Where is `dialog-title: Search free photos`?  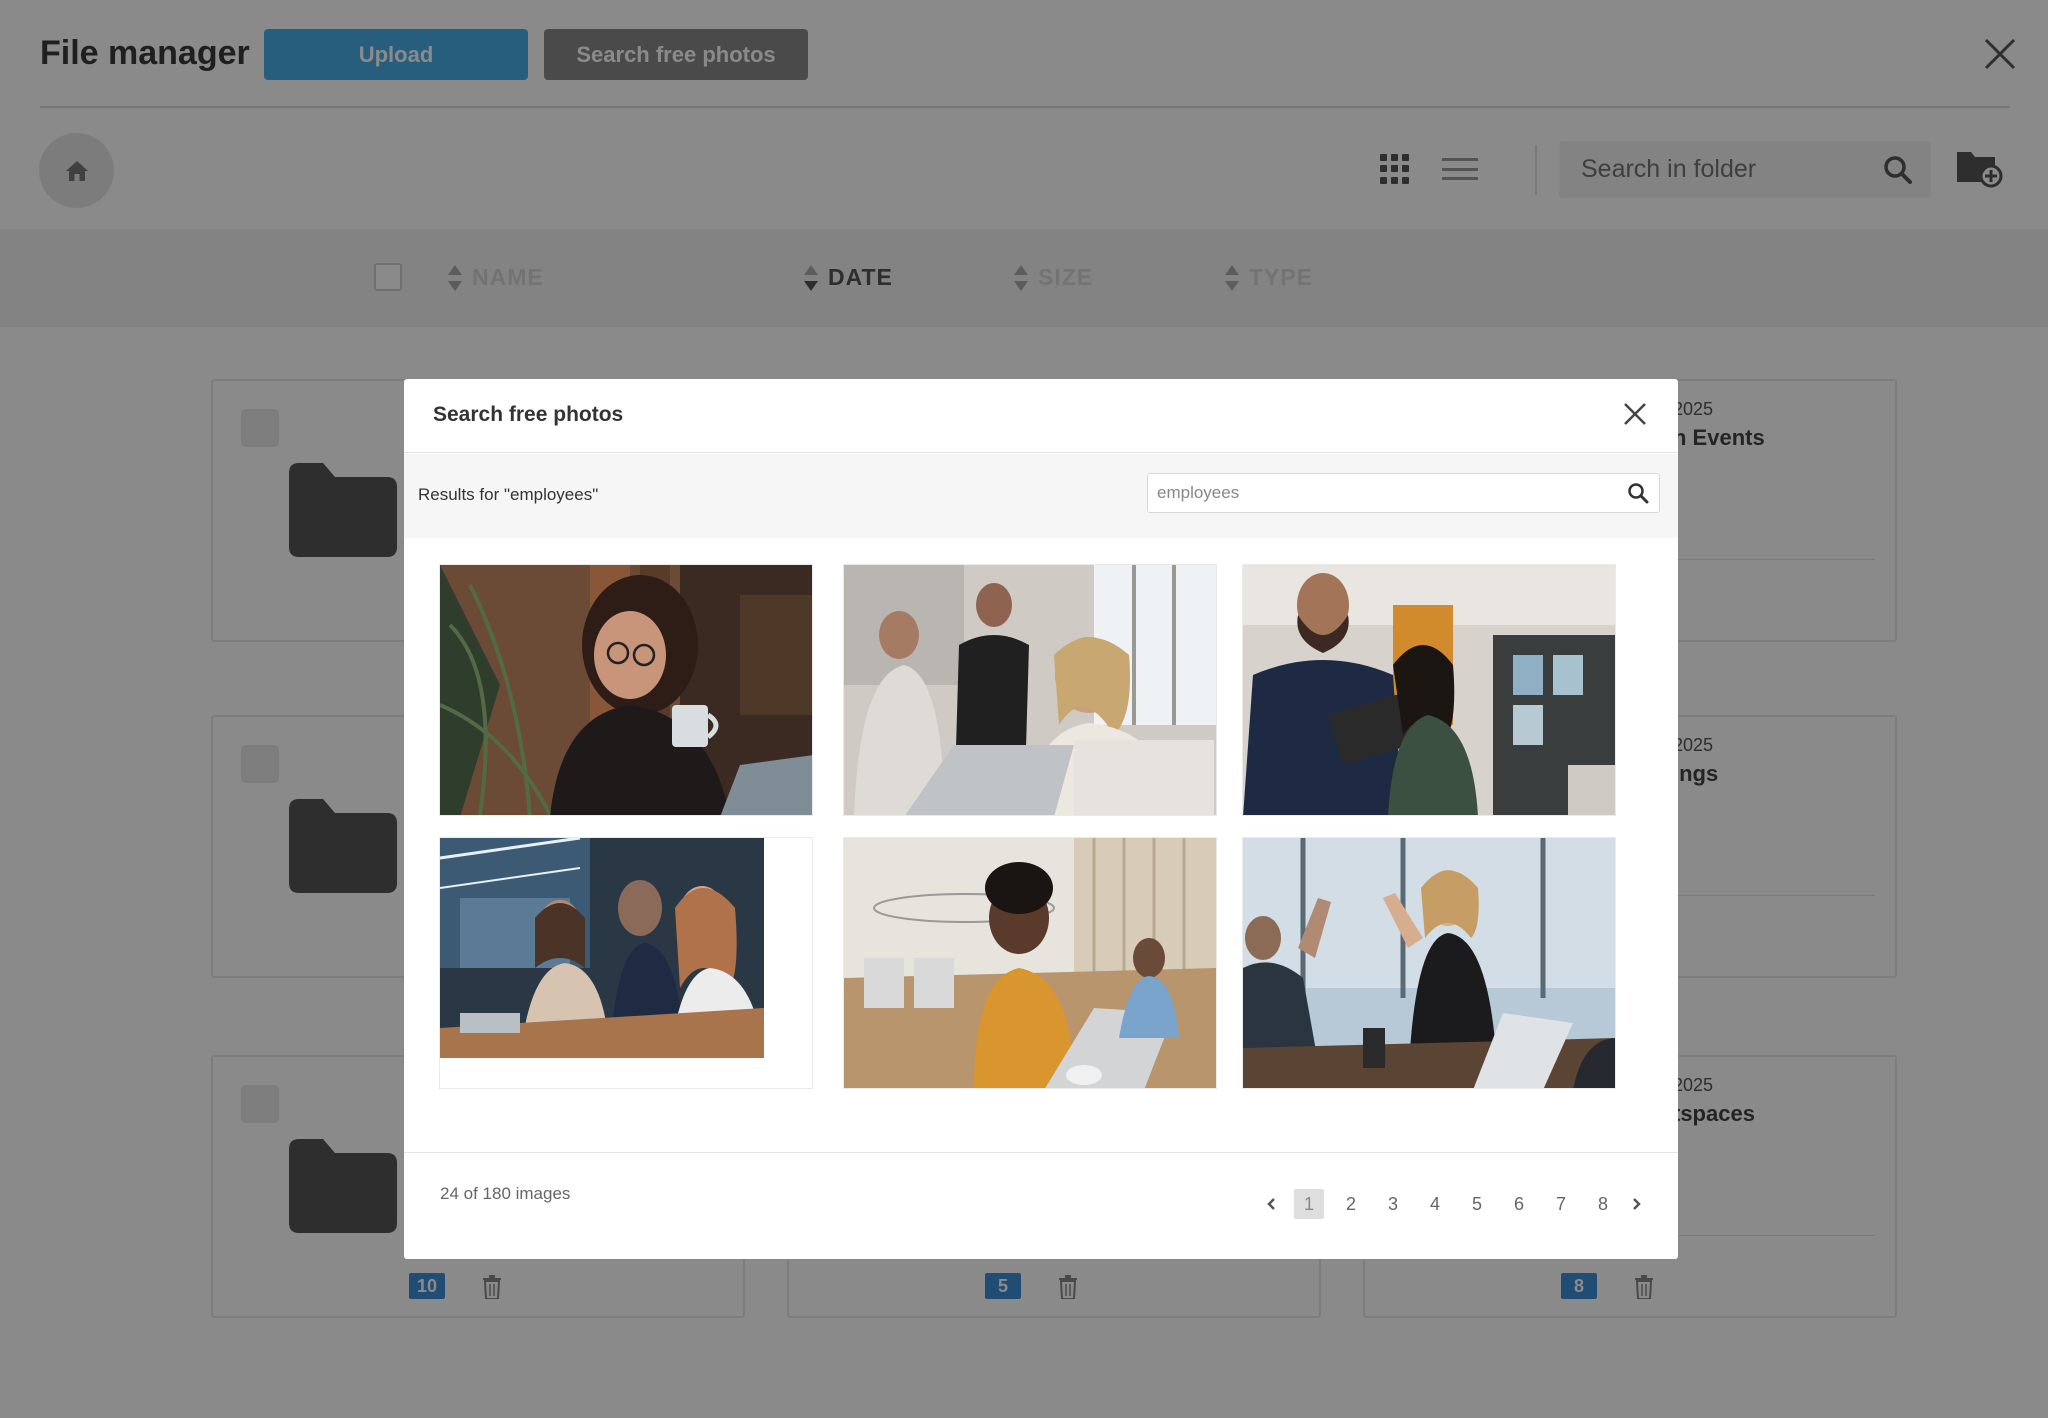
dialog-title: Search free photos is located at coordinates (528, 414).